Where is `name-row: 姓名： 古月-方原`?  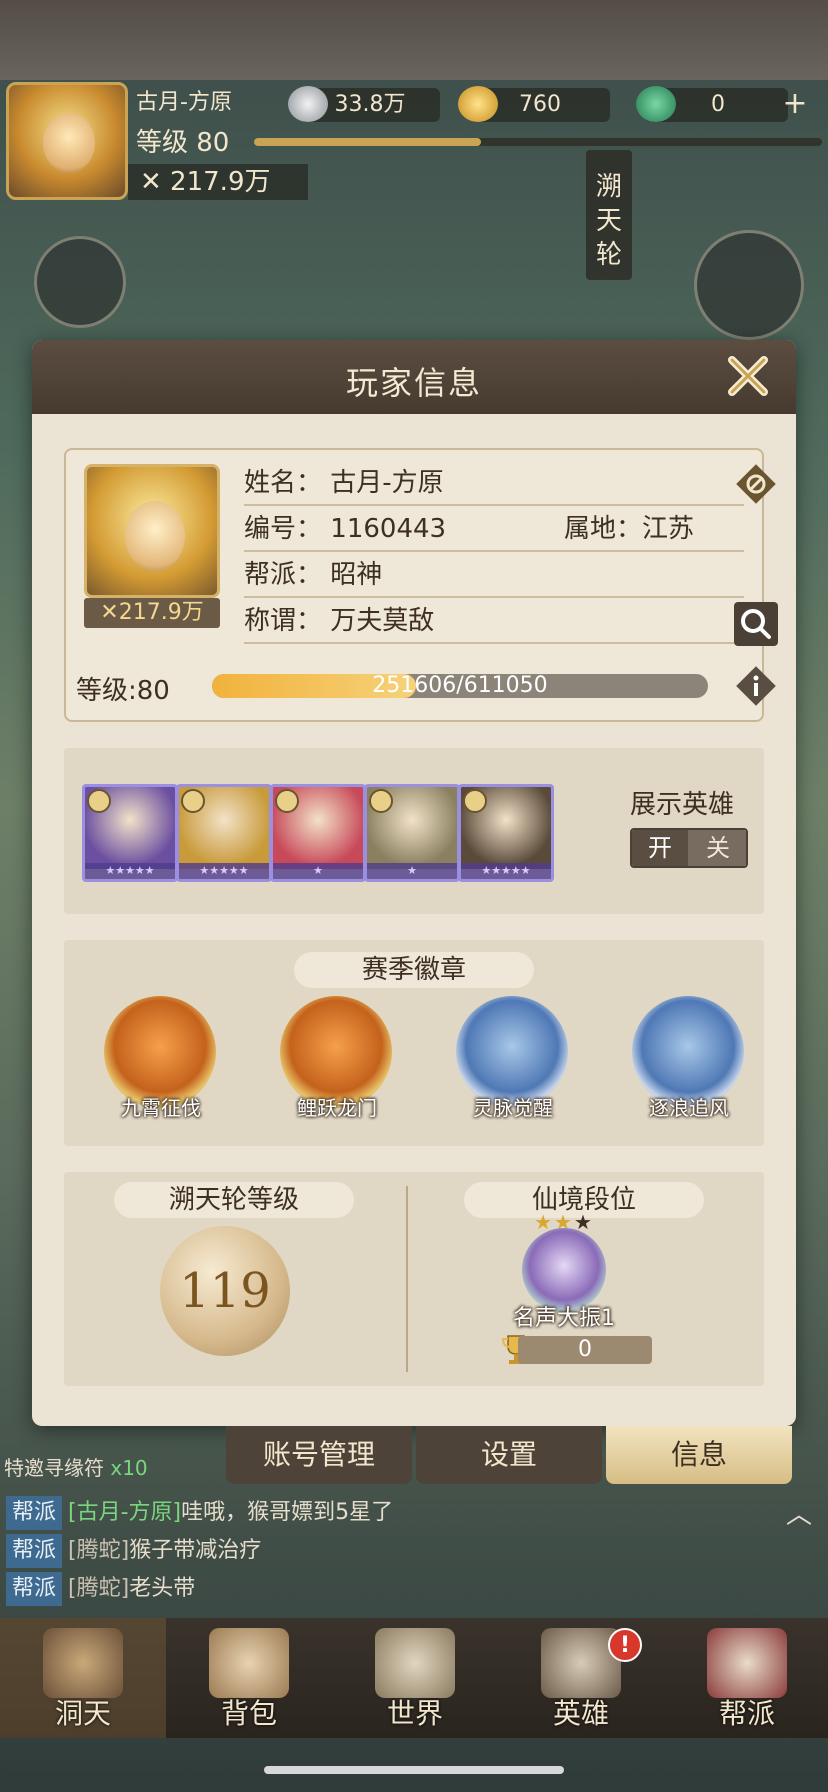
name-row: 姓名： 古月-方原 is located at coordinates (494, 483).